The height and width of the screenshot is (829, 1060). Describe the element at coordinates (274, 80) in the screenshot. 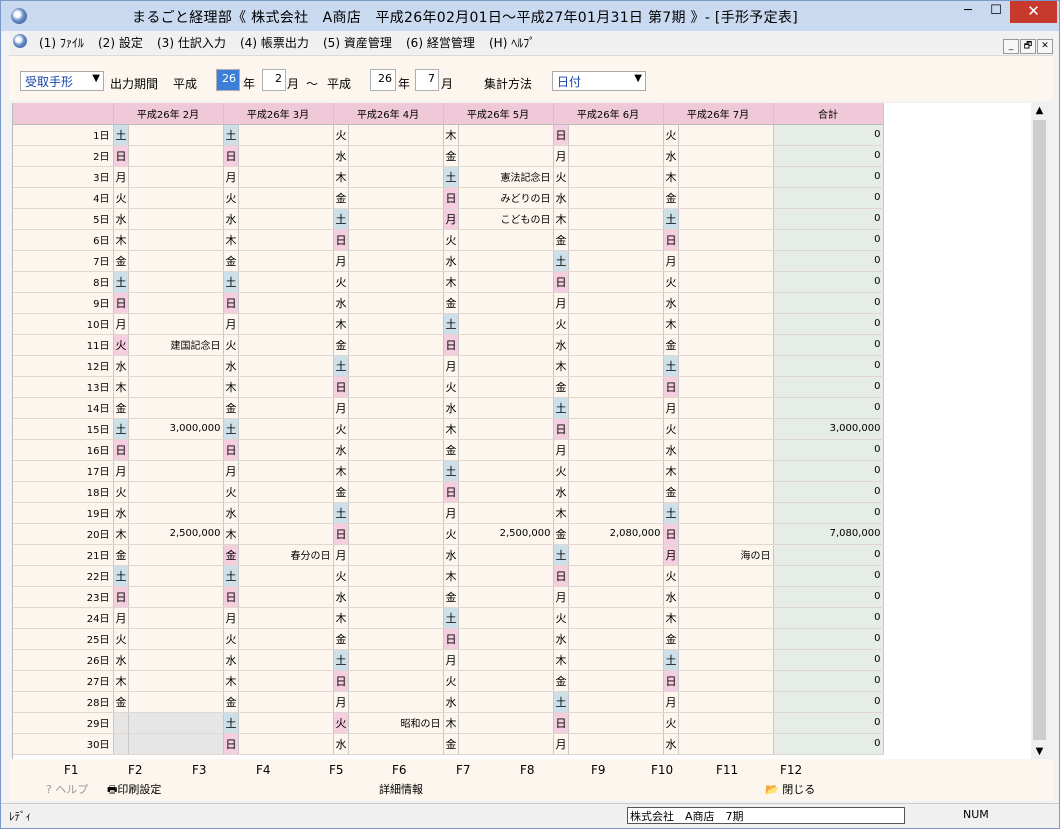

I see `from-month-input: 2` at that location.